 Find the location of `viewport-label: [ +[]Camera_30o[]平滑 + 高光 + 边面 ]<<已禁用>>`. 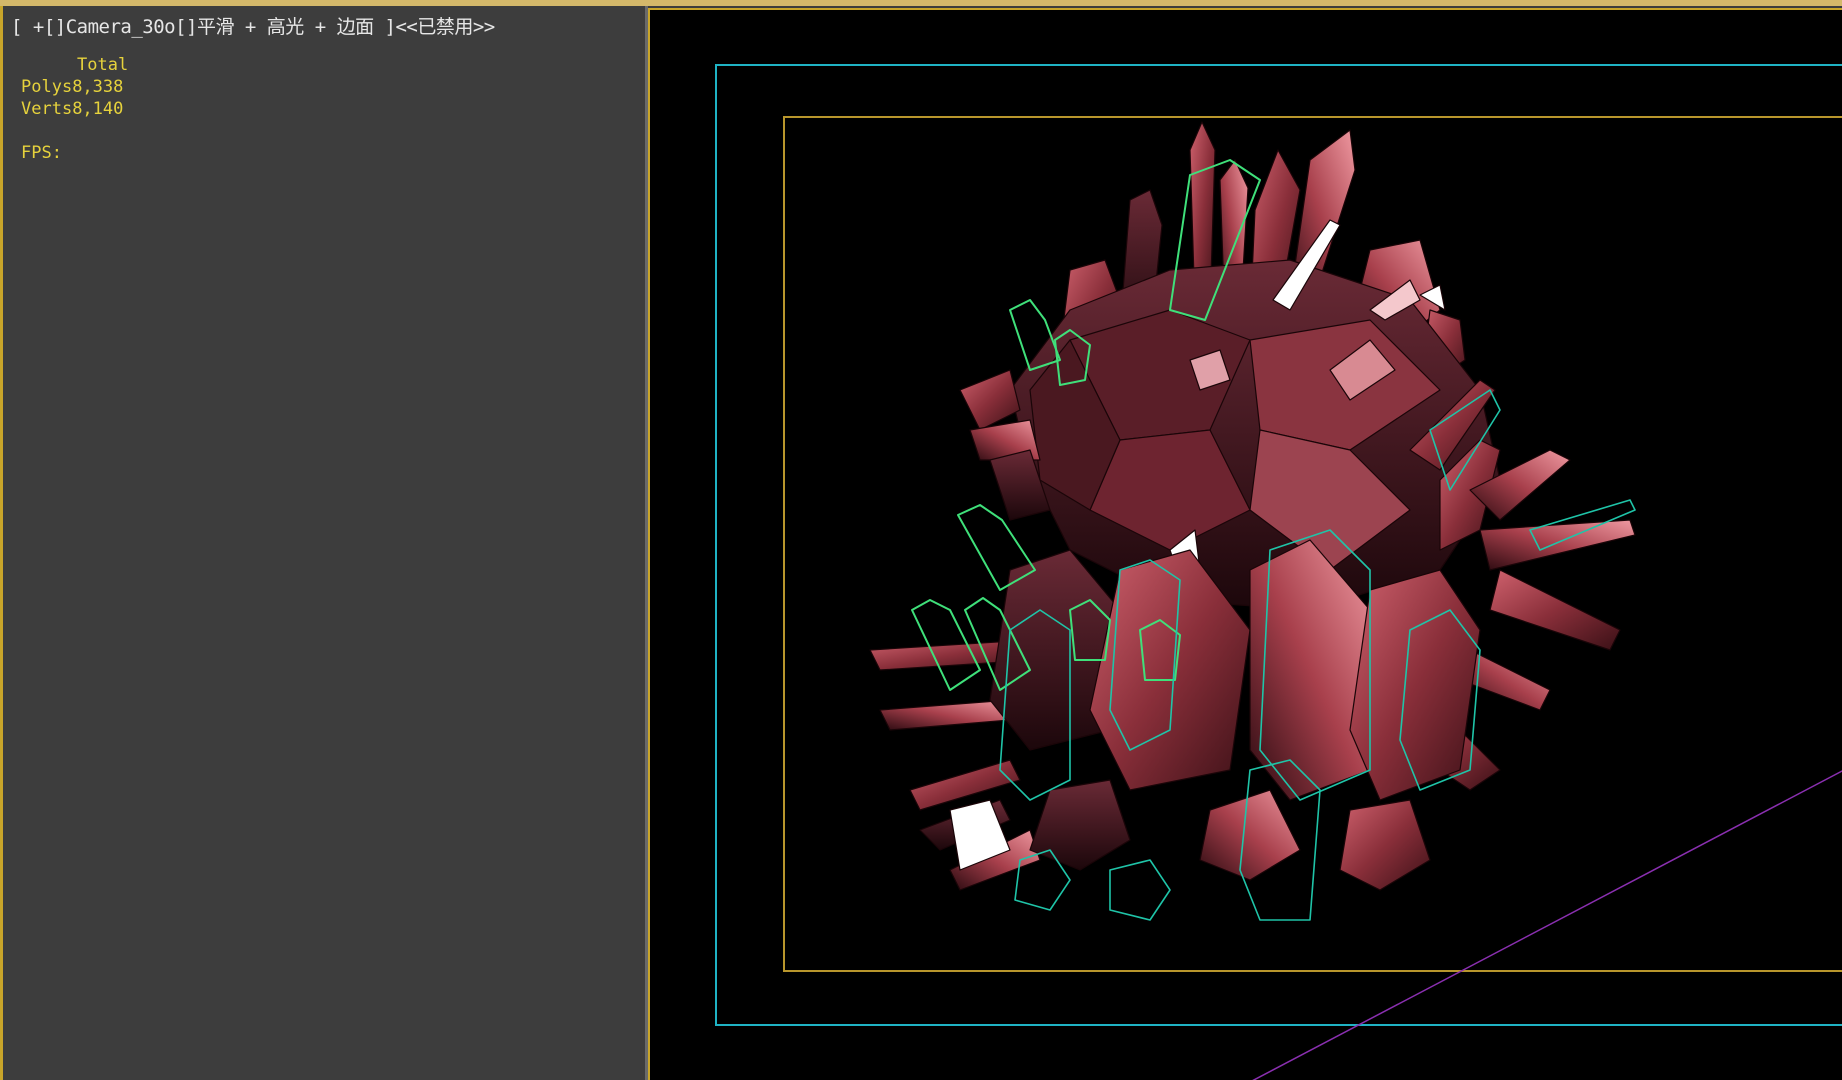

viewport-label: [ +[]Camera_30o[]平滑 + 高光 + 边面 ]<<已禁用>> is located at coordinates (253, 25).